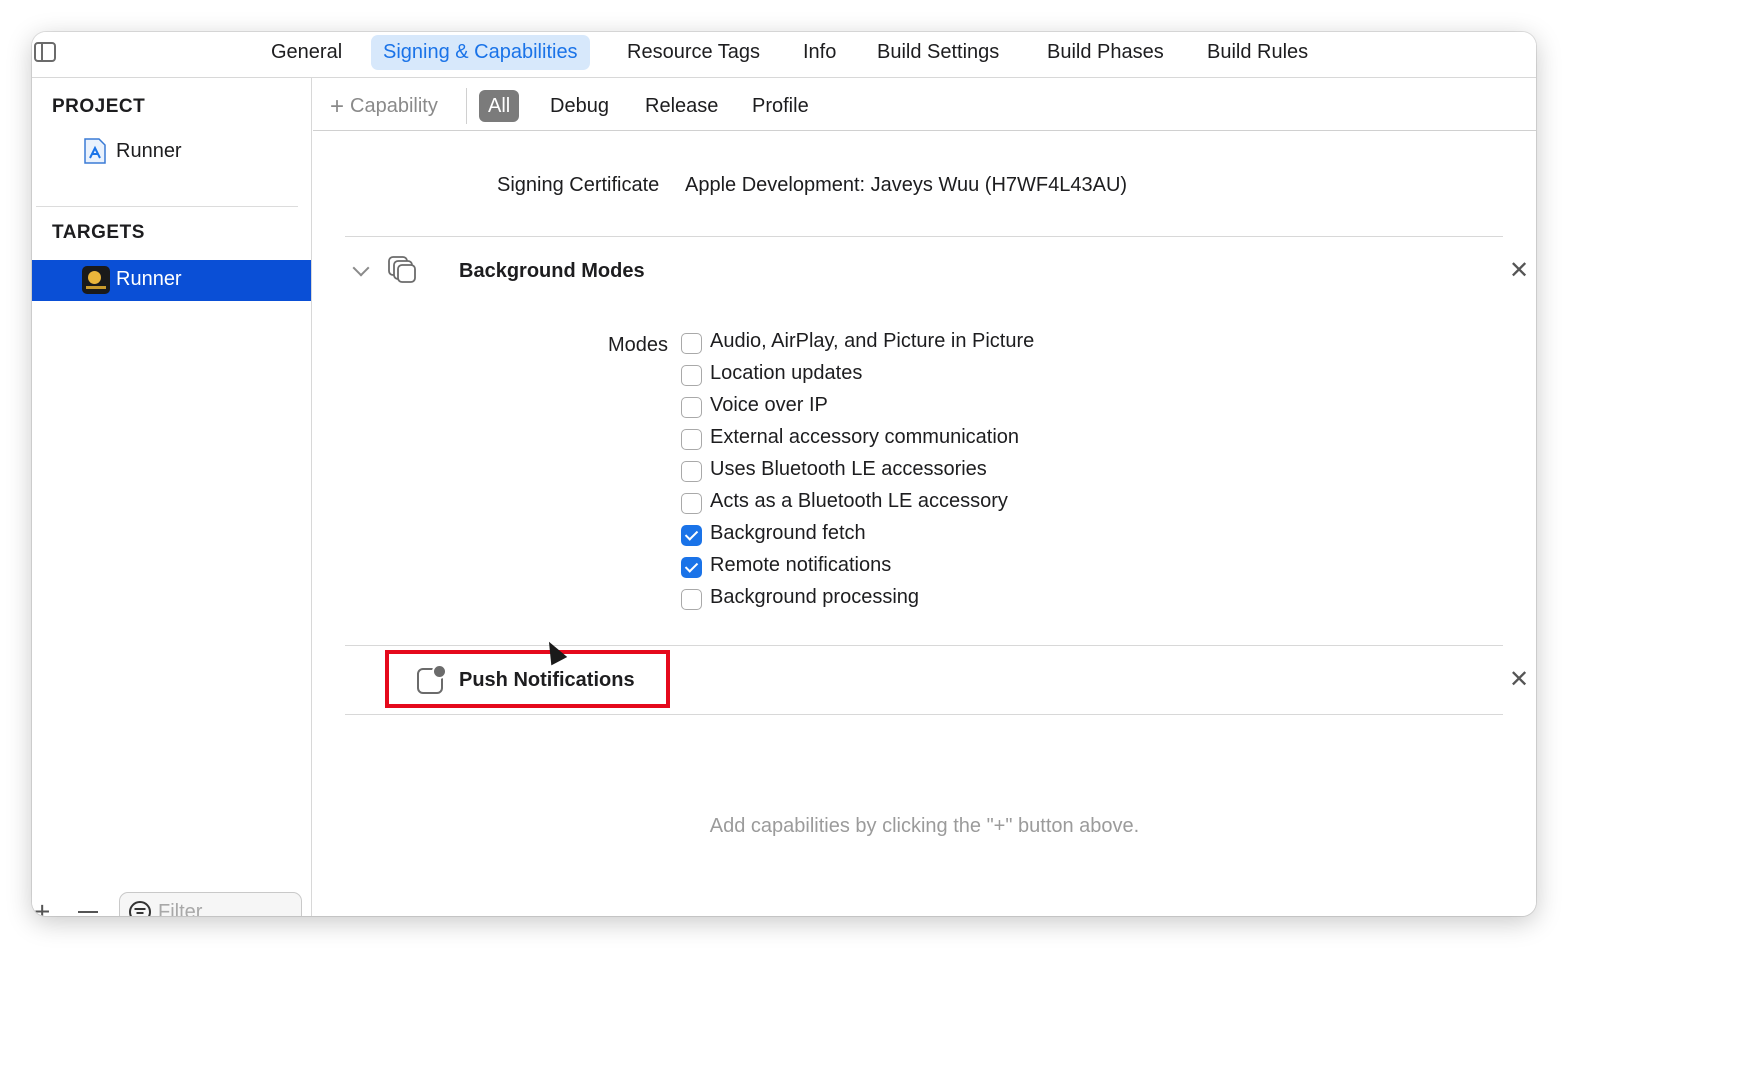 The image size is (1764, 1068). Describe the element at coordinates (180, 908) in the screenshot. I see `filter-placeholder: Filter` at that location.